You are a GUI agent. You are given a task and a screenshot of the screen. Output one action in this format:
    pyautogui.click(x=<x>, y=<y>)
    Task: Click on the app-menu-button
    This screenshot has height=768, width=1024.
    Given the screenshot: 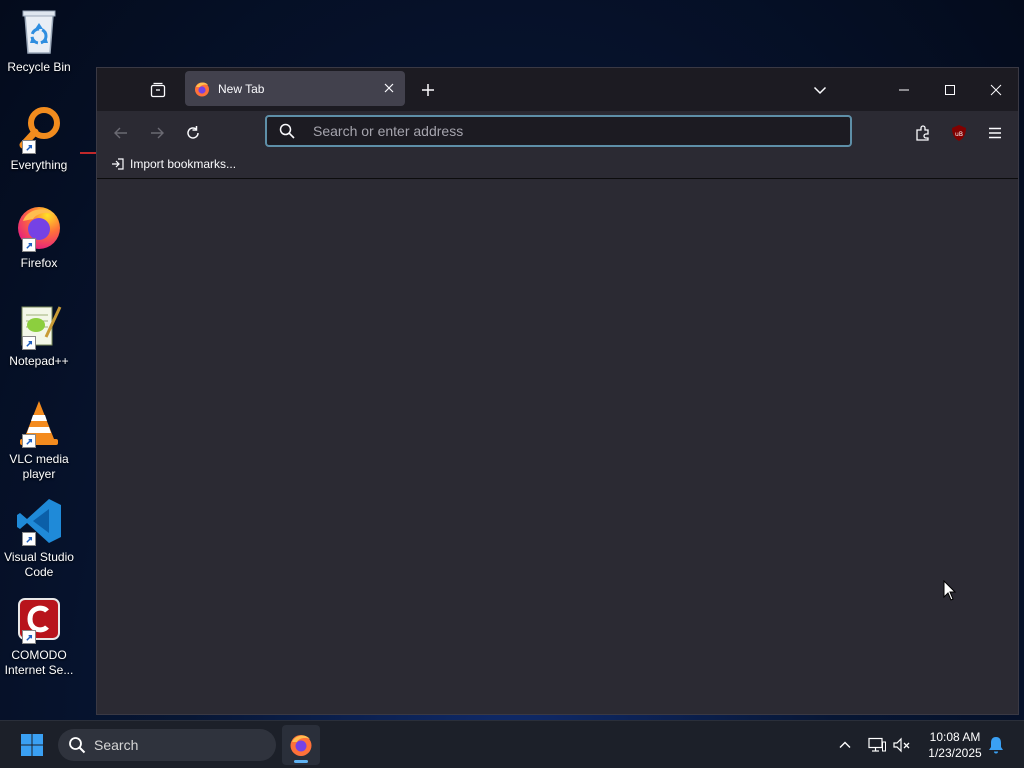 What is the action you would take?
    pyautogui.click(x=995, y=133)
    